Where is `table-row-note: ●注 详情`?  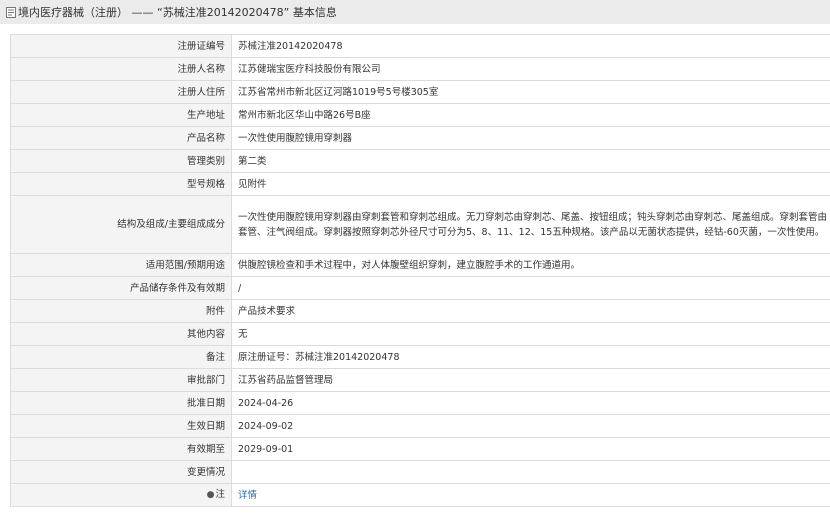 table-row-note: ●注 详情 is located at coordinates (420, 495).